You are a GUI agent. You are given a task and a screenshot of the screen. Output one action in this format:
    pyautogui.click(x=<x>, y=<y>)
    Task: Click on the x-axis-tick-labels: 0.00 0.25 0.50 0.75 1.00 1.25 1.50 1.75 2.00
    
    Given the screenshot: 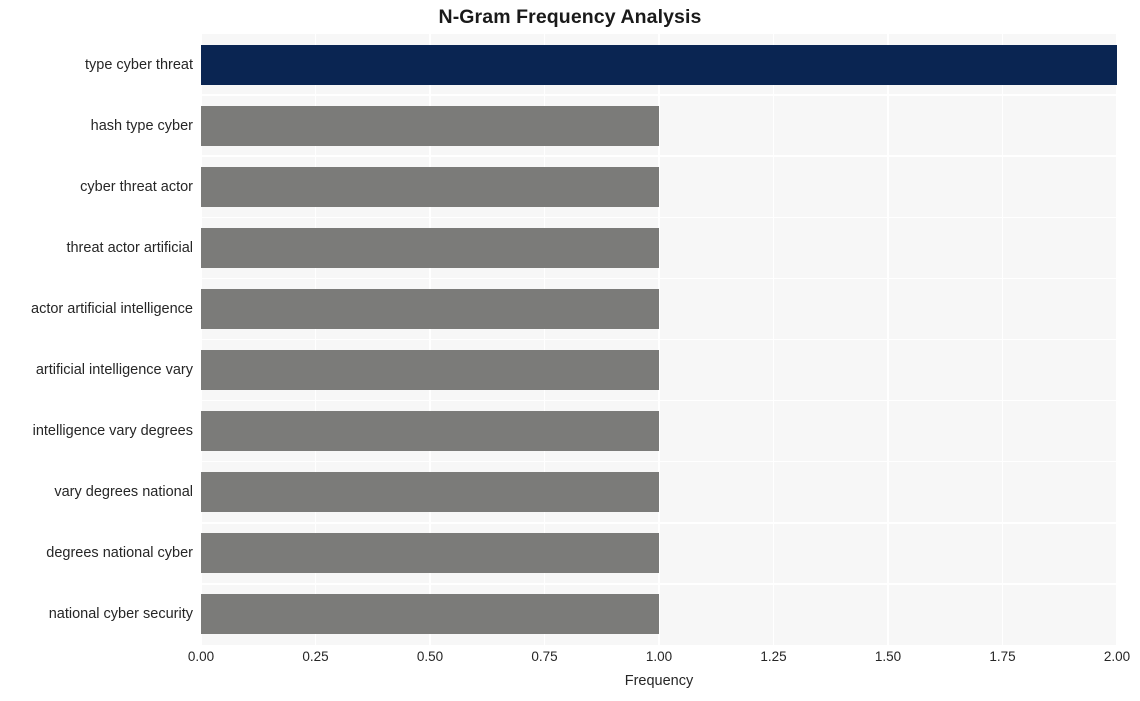 What is the action you would take?
    pyautogui.click(x=570, y=660)
    